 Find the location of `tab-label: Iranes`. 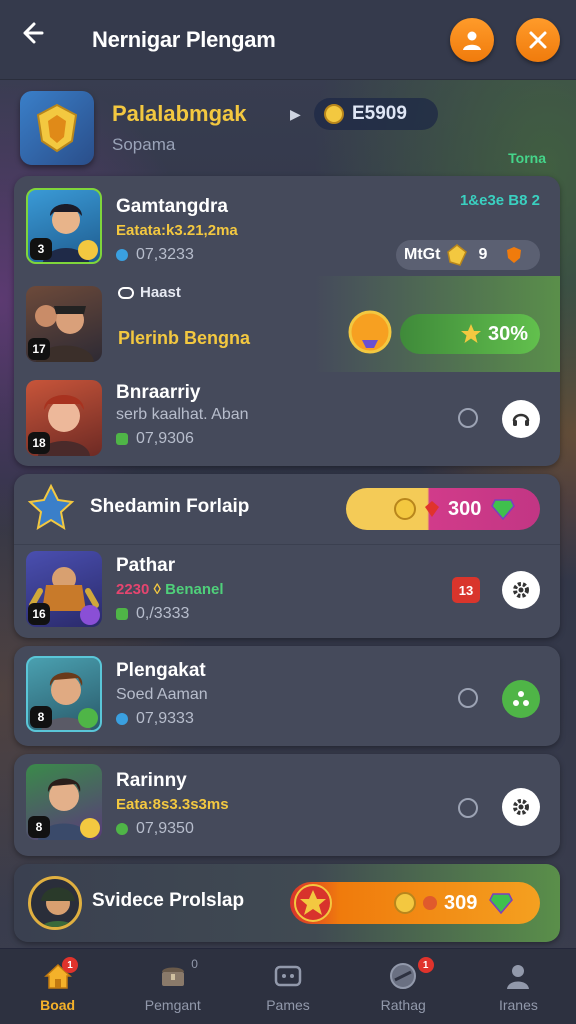

tab-label: Iranes is located at coordinates (518, 1005).